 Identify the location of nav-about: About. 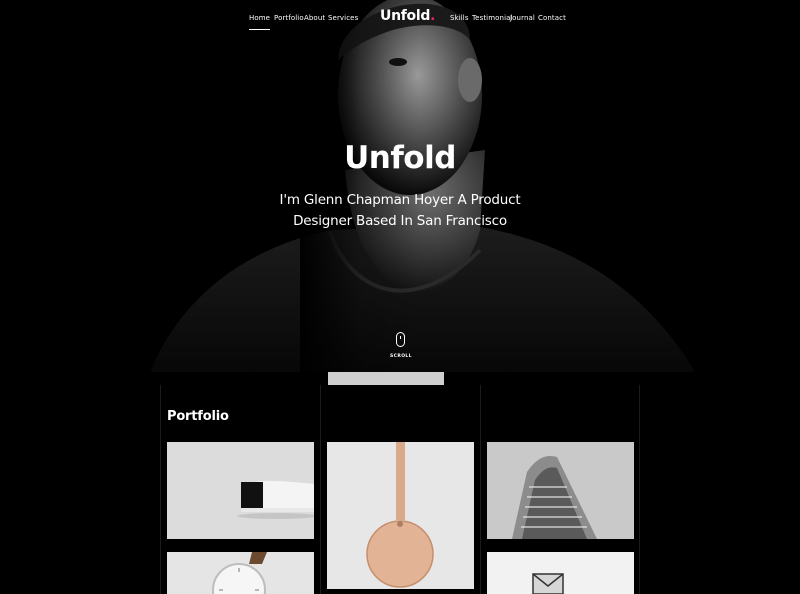
(314, 18).